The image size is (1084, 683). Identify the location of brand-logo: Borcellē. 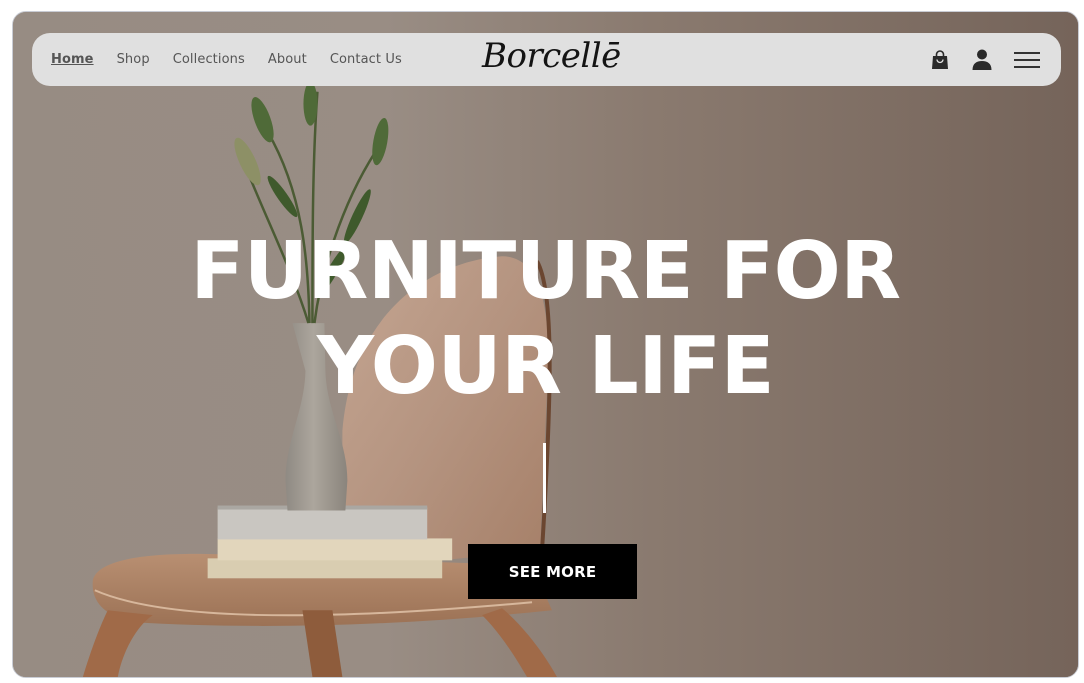
(551, 56).